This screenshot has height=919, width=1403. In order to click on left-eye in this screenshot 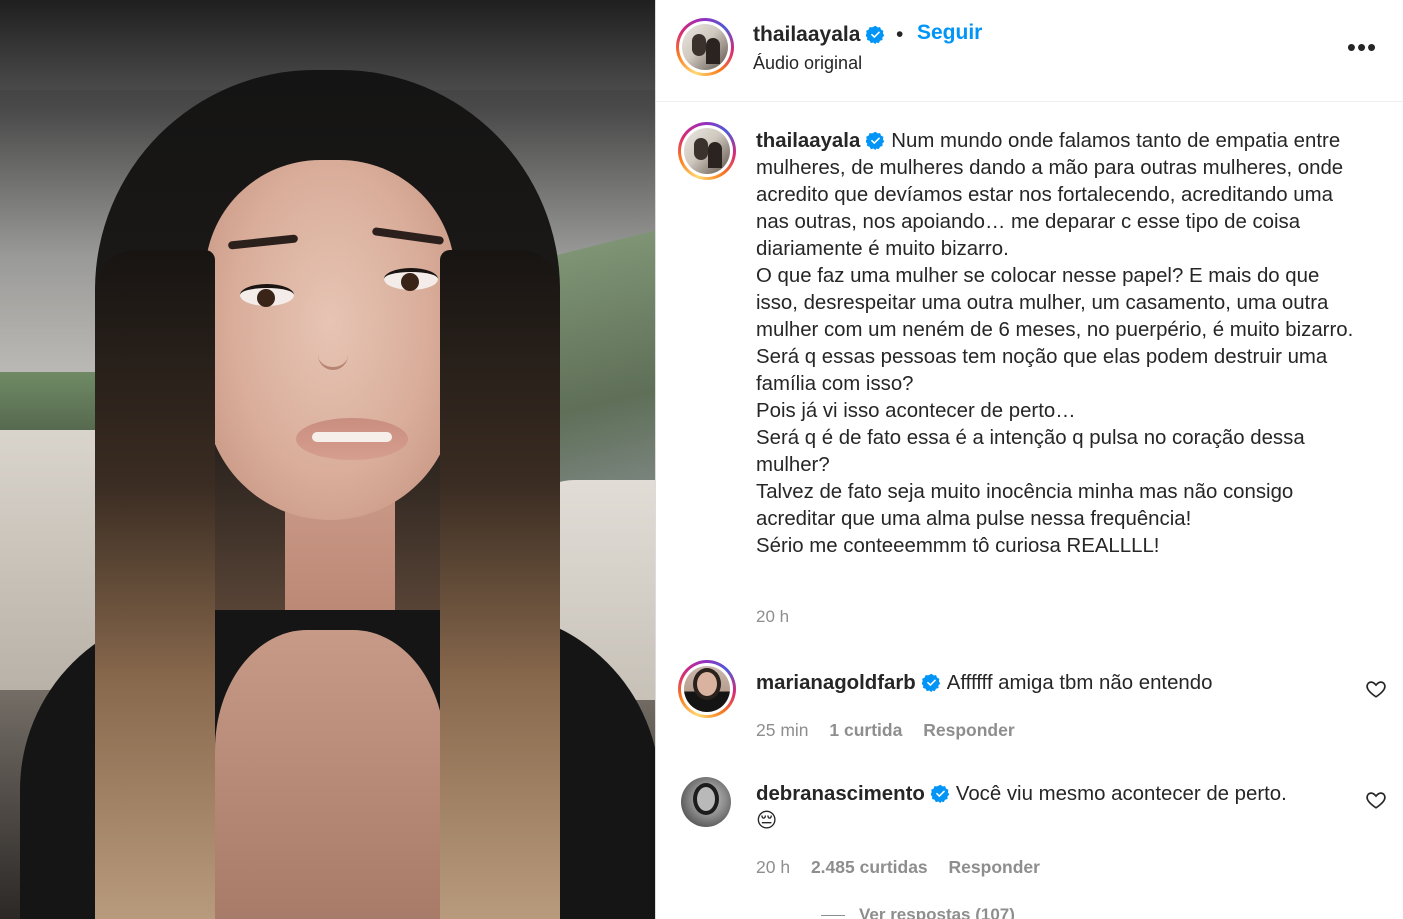, I will do `click(267, 295)`.